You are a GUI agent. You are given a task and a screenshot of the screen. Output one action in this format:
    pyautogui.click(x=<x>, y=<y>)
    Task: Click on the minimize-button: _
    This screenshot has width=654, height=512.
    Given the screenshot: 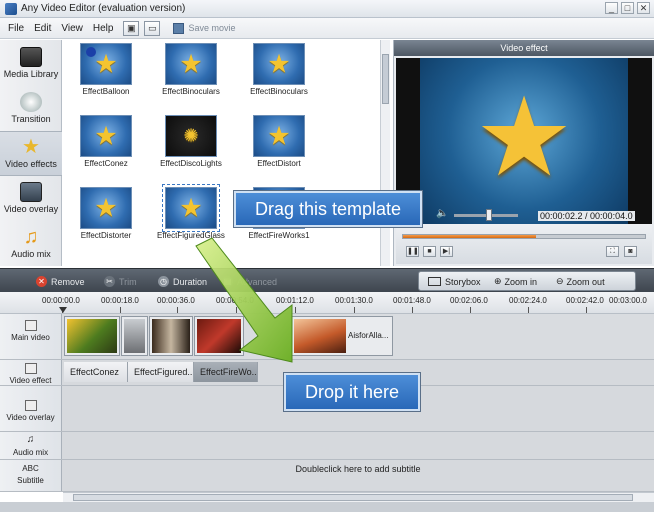 What is the action you would take?
    pyautogui.click(x=611, y=8)
    